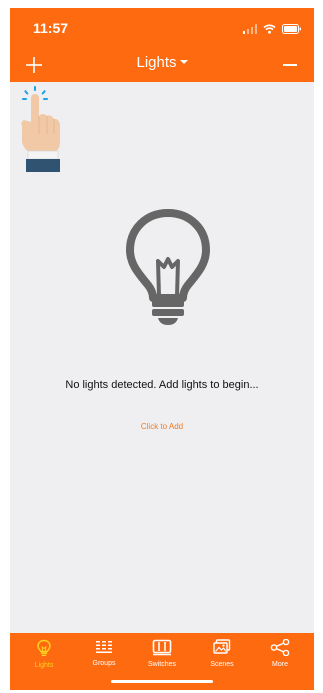  Describe the element at coordinates (162, 426) in the screenshot. I see `click-to-add-link: Click to Add` at that location.